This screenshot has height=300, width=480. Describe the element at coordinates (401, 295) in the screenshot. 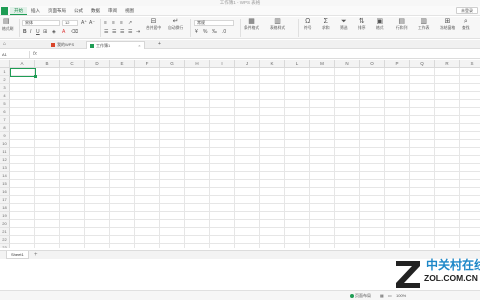

I see `zoom-level: 100%` at that location.